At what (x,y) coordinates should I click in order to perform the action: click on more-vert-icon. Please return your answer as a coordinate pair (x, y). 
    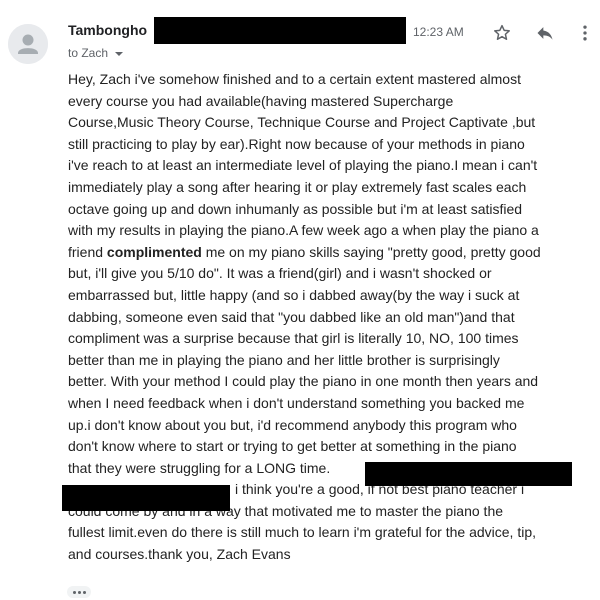
    Looking at the image, I should click on (585, 33).